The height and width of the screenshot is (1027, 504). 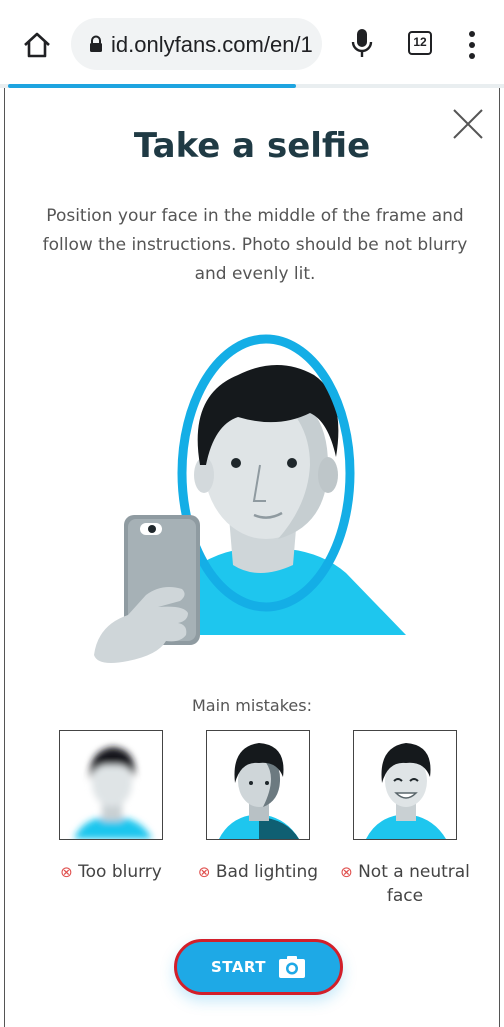 What do you see at coordinates (292, 967) in the screenshot?
I see `camera-icon` at bounding box center [292, 967].